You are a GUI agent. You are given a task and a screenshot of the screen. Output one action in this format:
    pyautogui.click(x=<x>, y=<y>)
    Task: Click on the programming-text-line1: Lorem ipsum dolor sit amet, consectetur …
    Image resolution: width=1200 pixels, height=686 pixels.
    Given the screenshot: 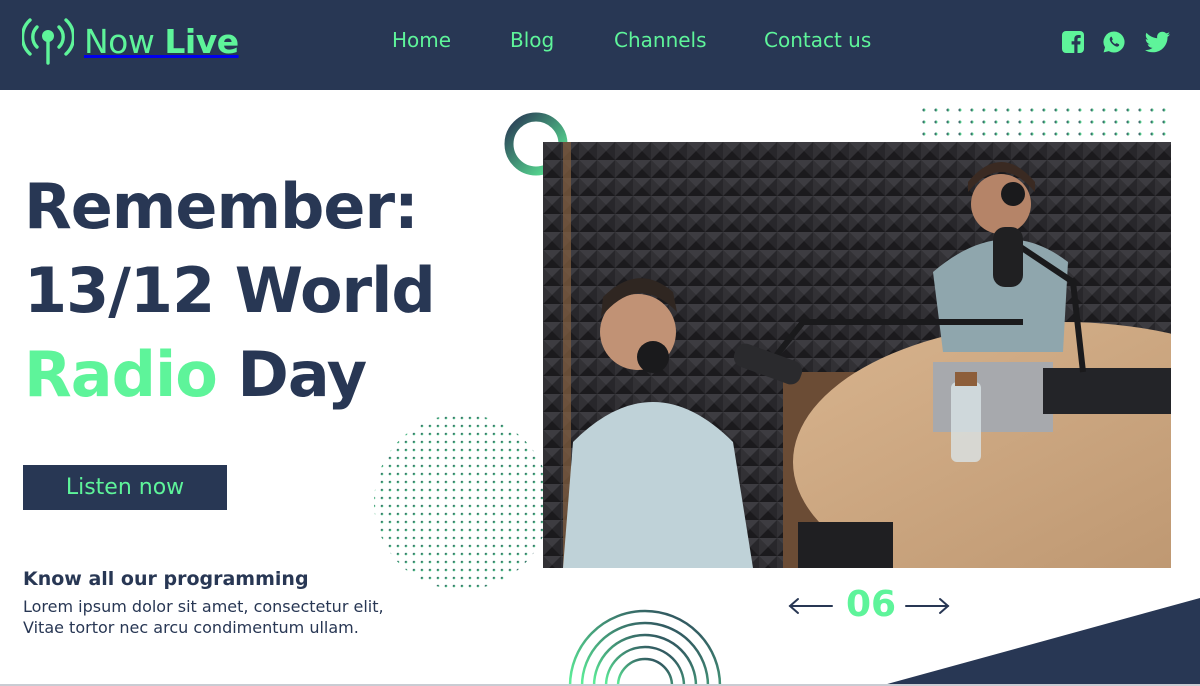 What is the action you would take?
    pyautogui.click(x=203, y=606)
    